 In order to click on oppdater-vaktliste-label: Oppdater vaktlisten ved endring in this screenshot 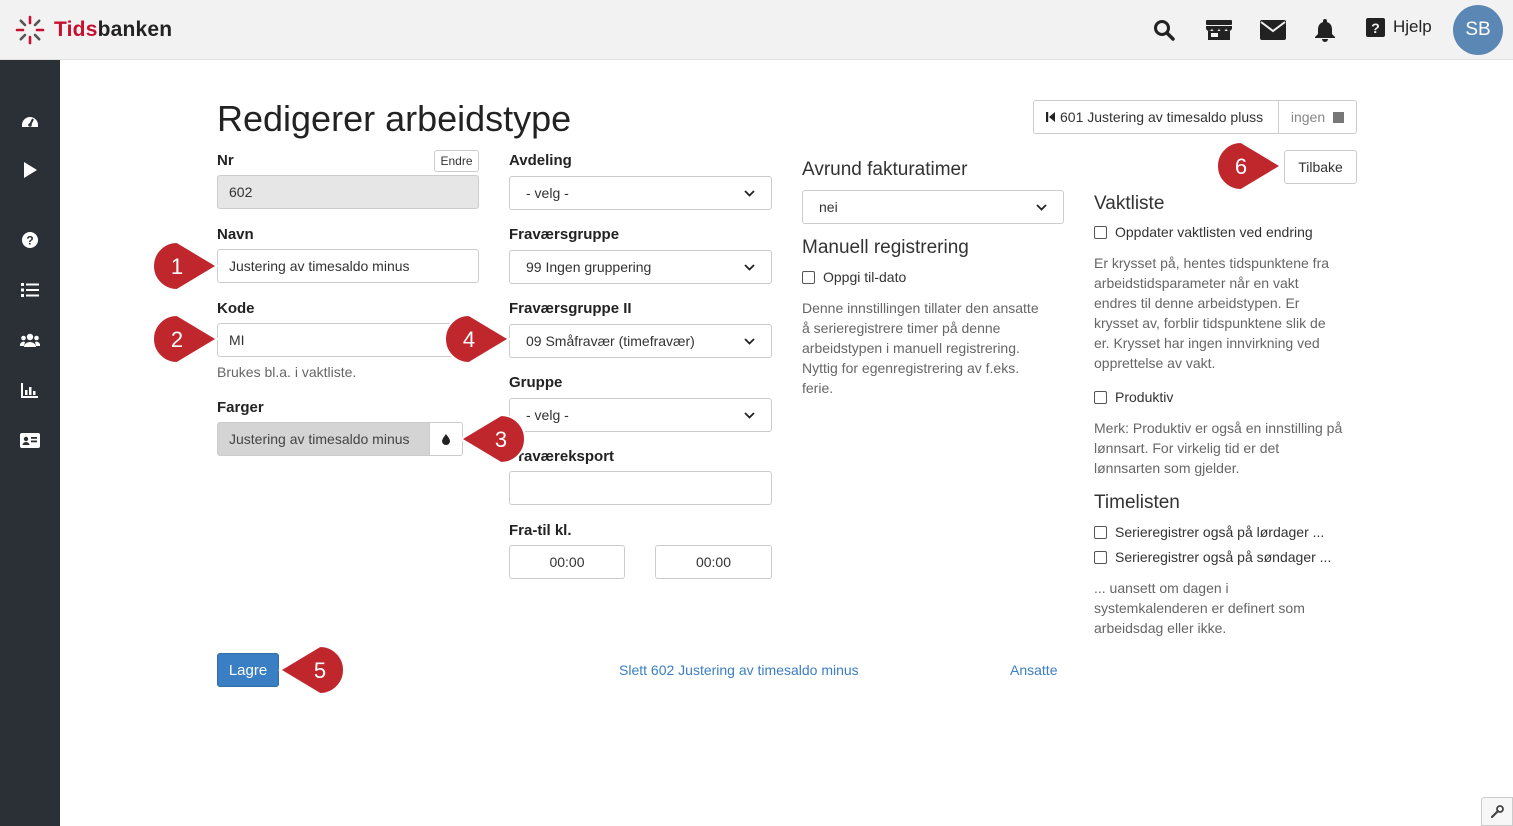, I will do `click(1214, 232)`.